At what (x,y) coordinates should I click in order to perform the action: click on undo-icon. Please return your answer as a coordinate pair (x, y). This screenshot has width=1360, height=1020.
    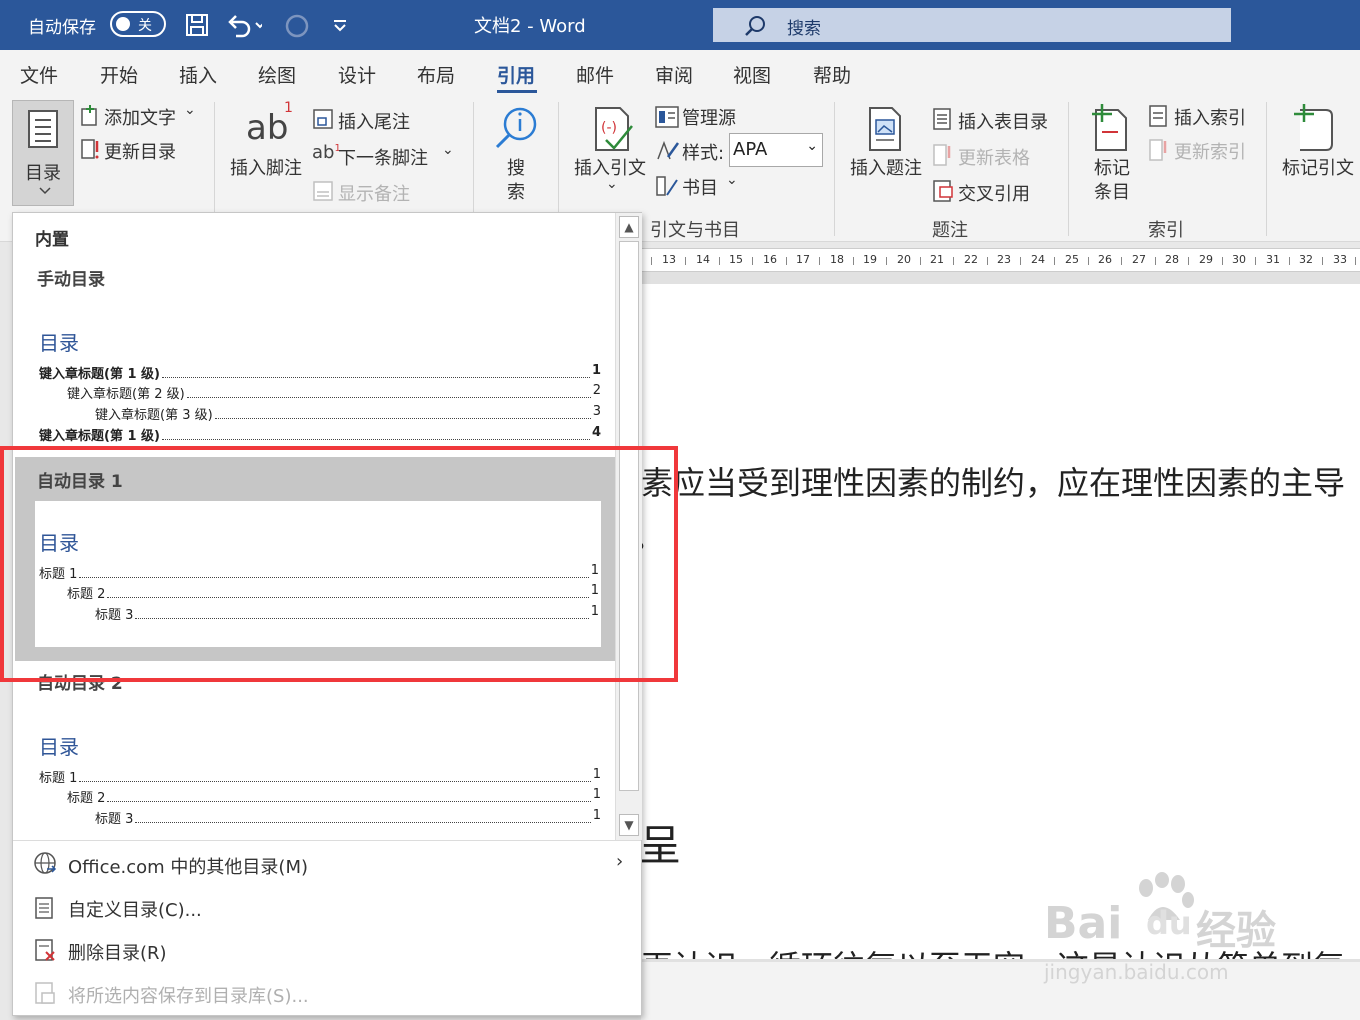
    Looking at the image, I should click on (245, 28).